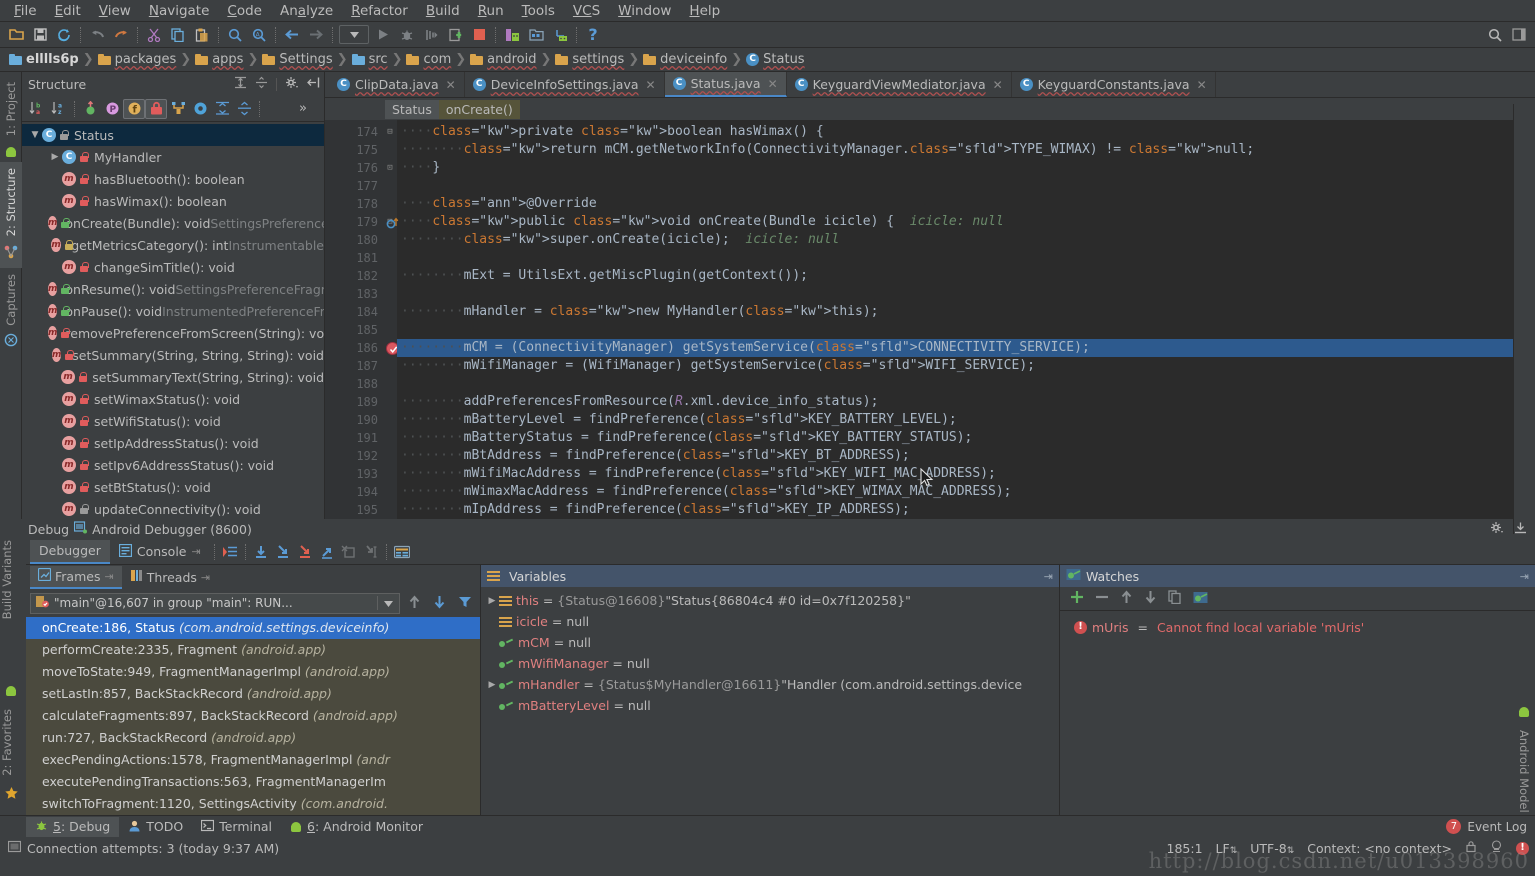 Image resolution: width=1535 pixels, height=876 pixels. What do you see at coordinates (390, 168) in the screenshot?
I see `fold-marker: ⊡` at bounding box center [390, 168].